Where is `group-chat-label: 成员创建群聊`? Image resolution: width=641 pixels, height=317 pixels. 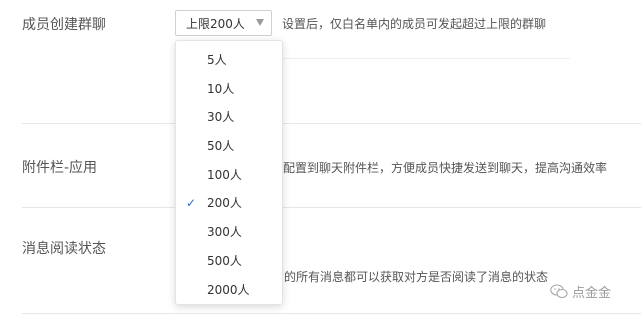
group-chat-label: 成员创建群聊 is located at coordinates (64, 25).